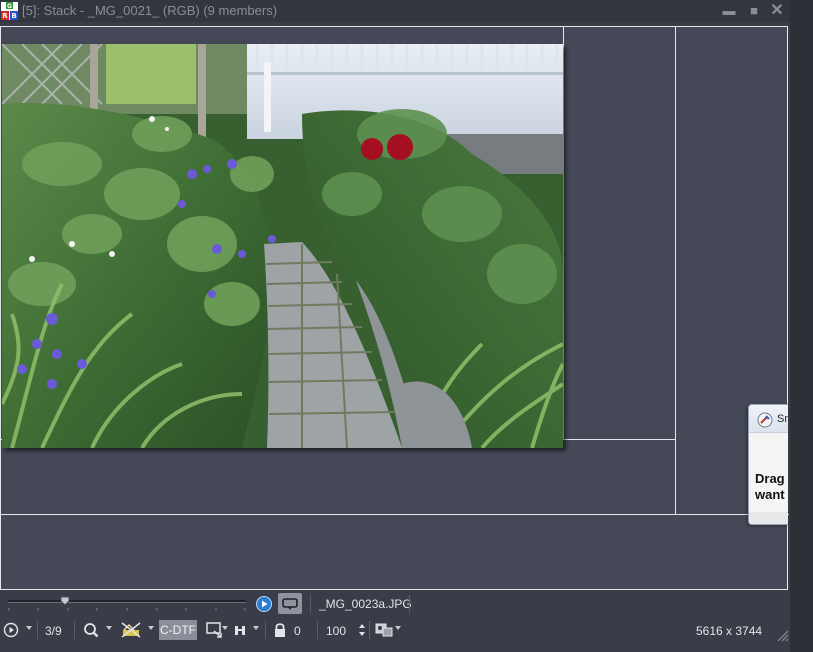  I want to click on resize-grip-icon, so click(782, 635).